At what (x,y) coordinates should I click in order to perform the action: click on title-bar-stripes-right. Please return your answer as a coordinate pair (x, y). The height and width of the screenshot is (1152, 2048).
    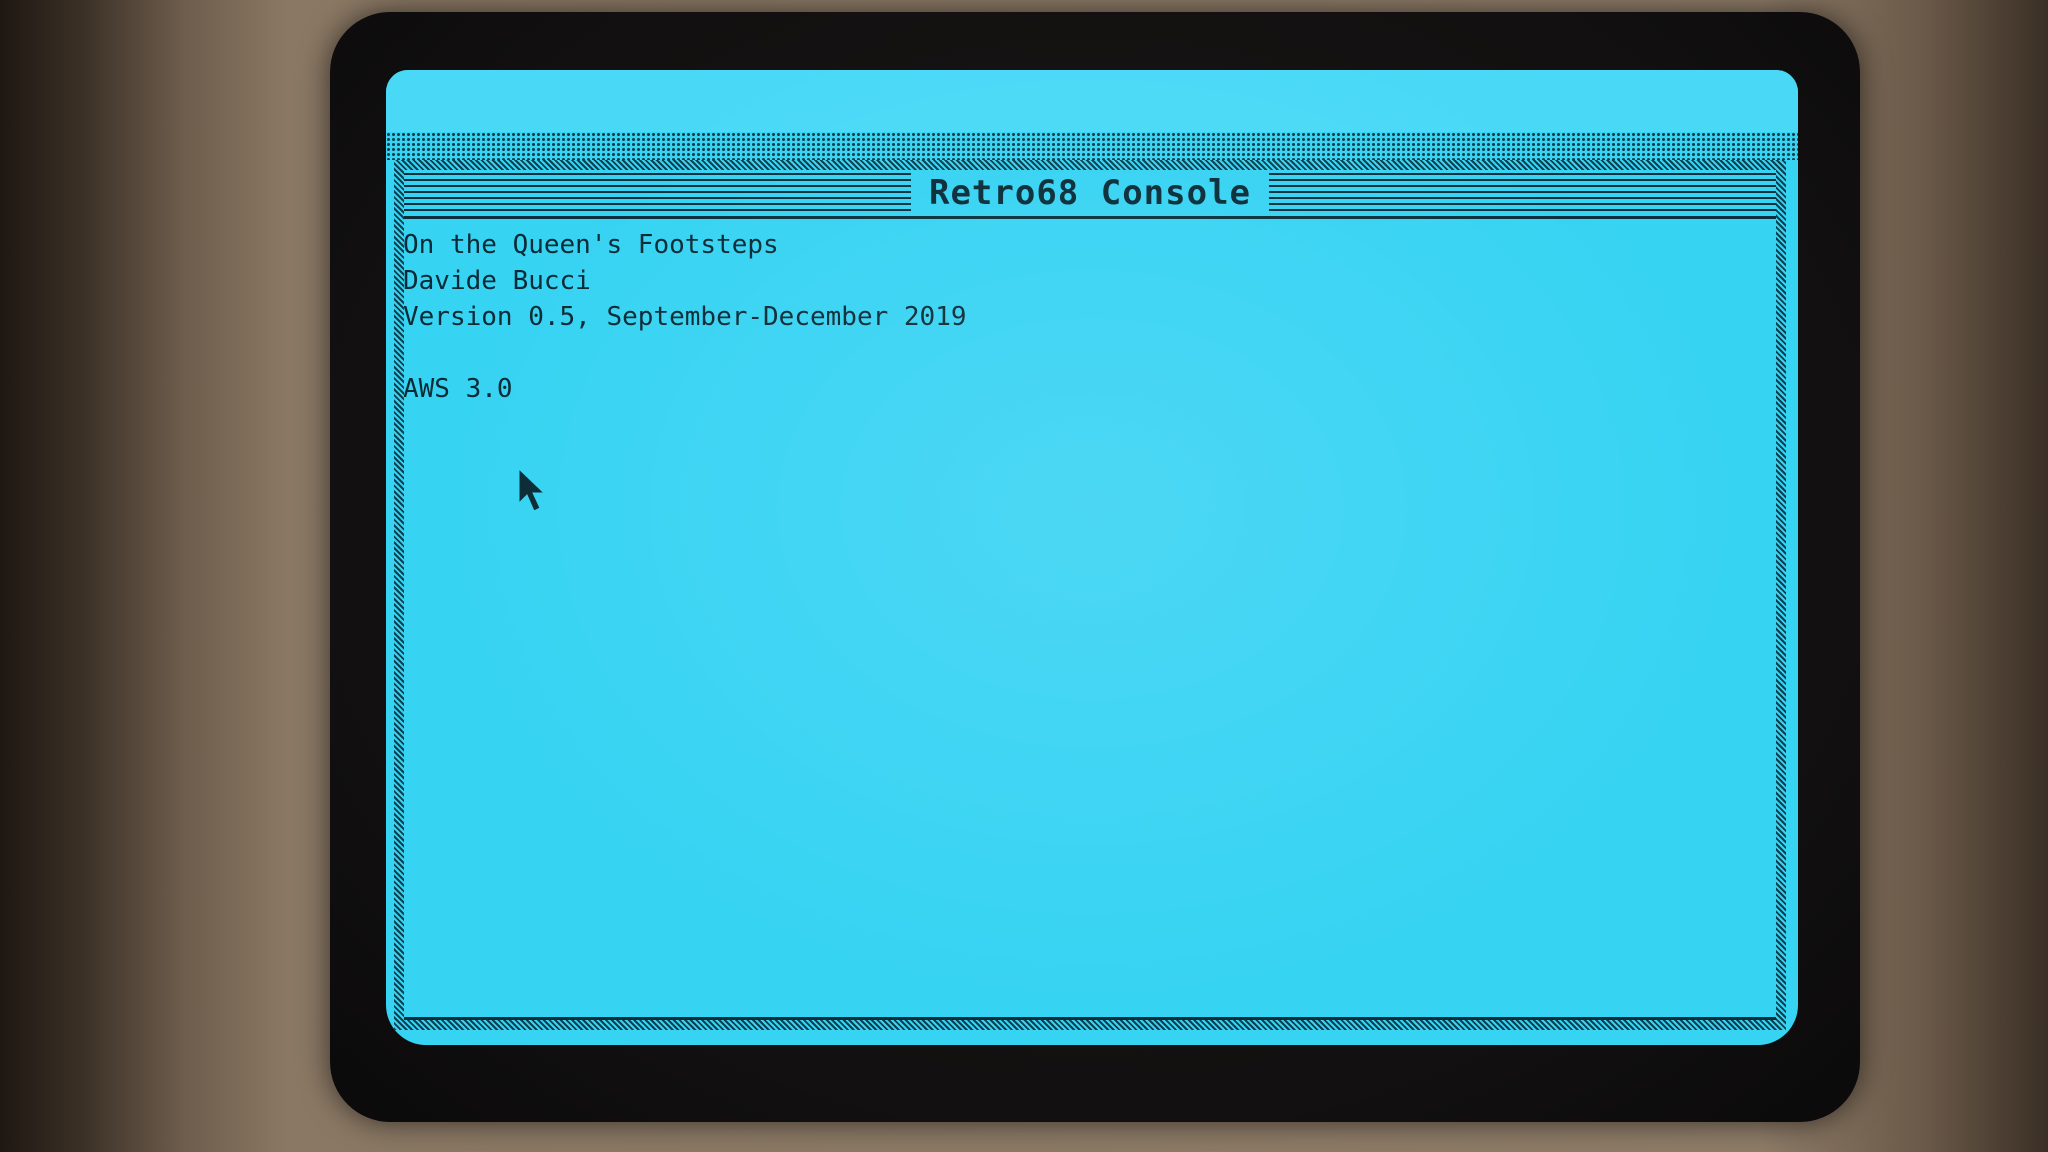
    Looking at the image, I should click on (1524, 192).